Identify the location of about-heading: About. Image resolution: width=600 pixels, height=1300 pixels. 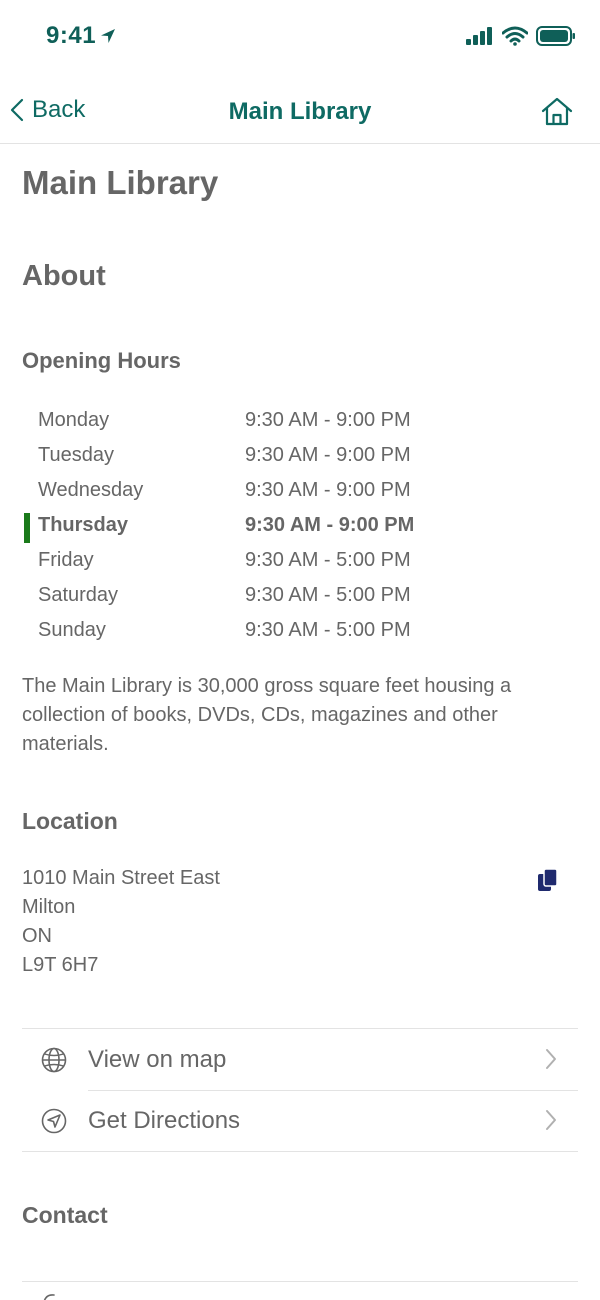
(64, 276).